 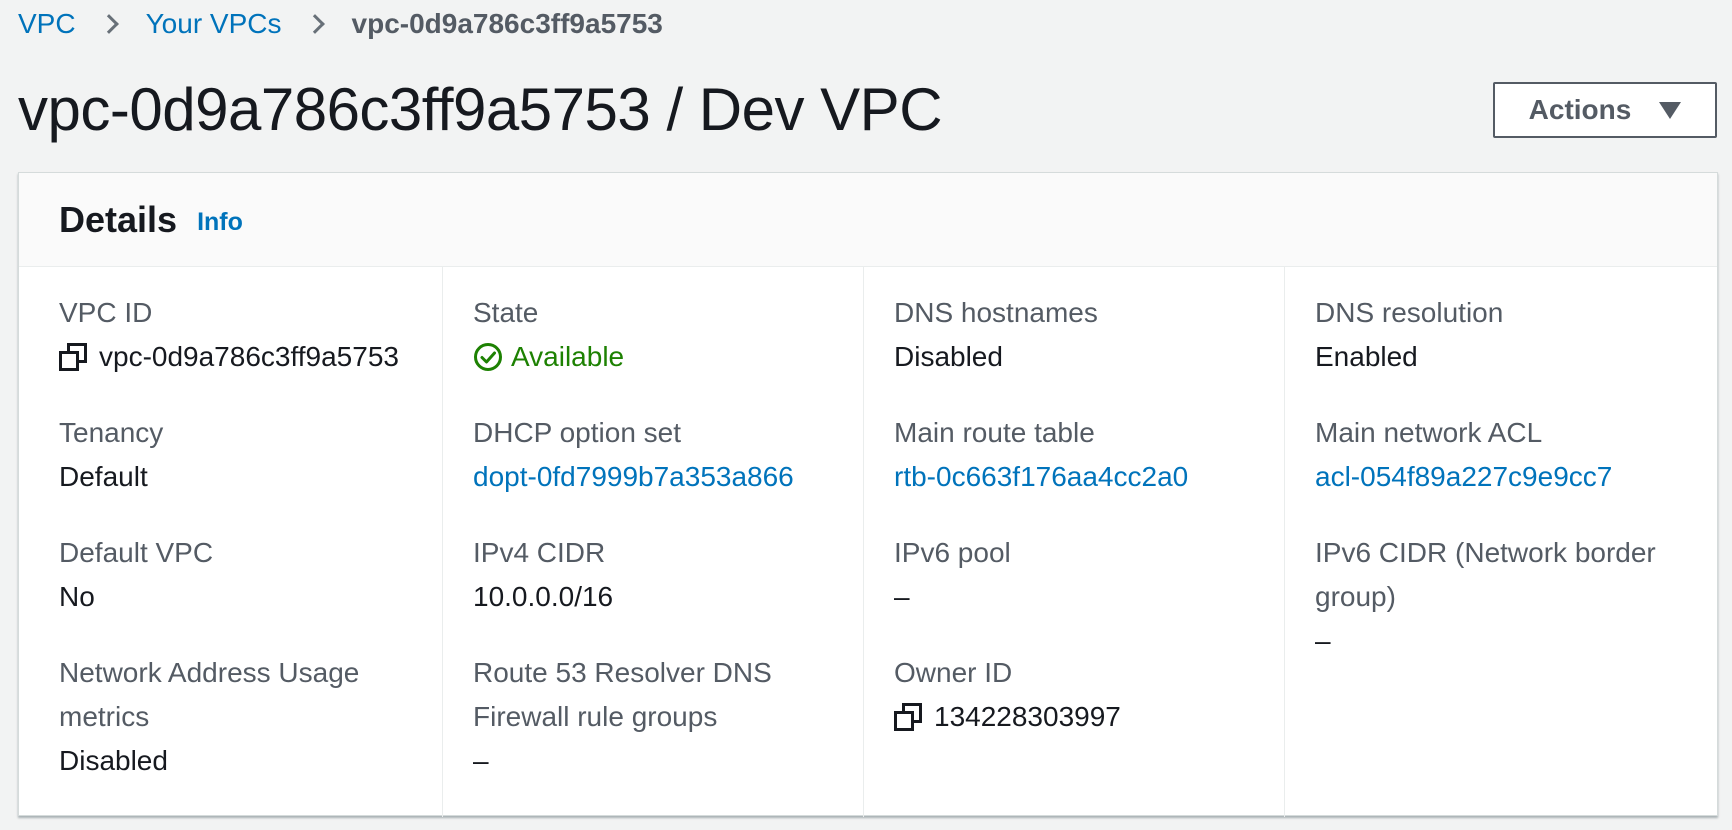 I want to click on field-state: State Available, so click(x=668, y=335).